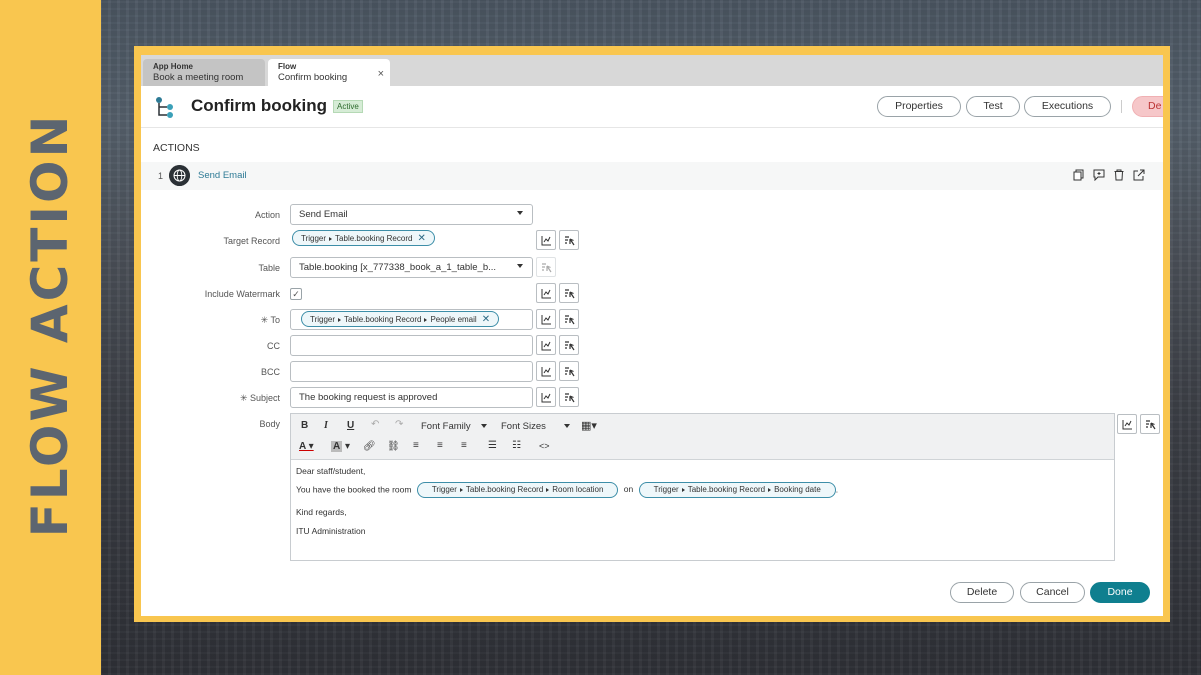 The image size is (1201, 675). I want to click on unlink-icon: ⛓, so click(393, 446).